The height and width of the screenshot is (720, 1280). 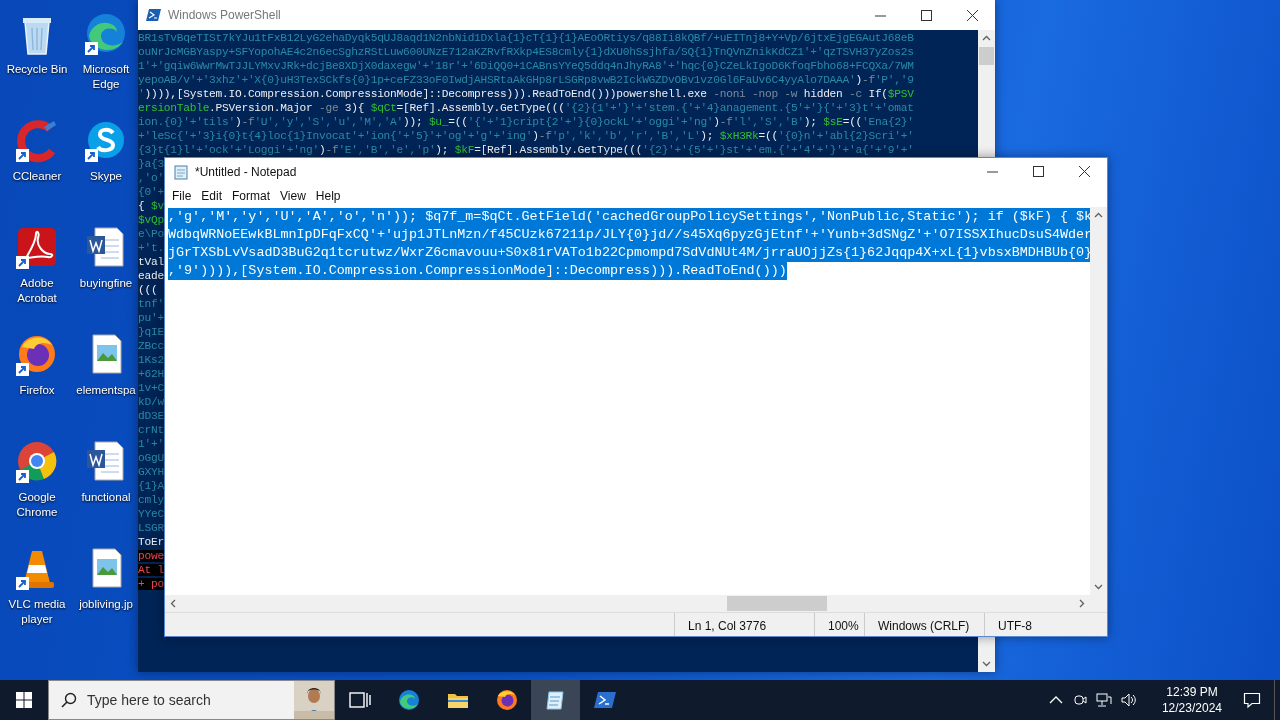 I want to click on console-line: { $v, so click(x=151, y=206).